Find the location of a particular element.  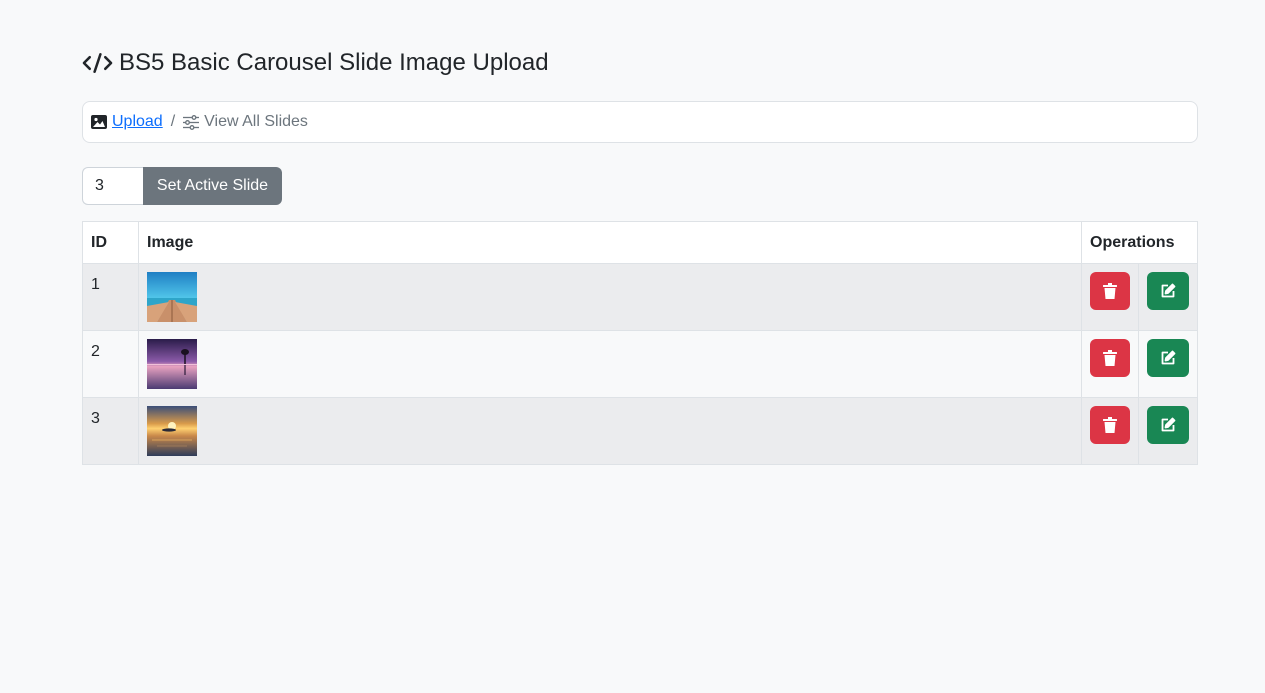

slide-thumbnail-purple-sunset is located at coordinates (172, 364).